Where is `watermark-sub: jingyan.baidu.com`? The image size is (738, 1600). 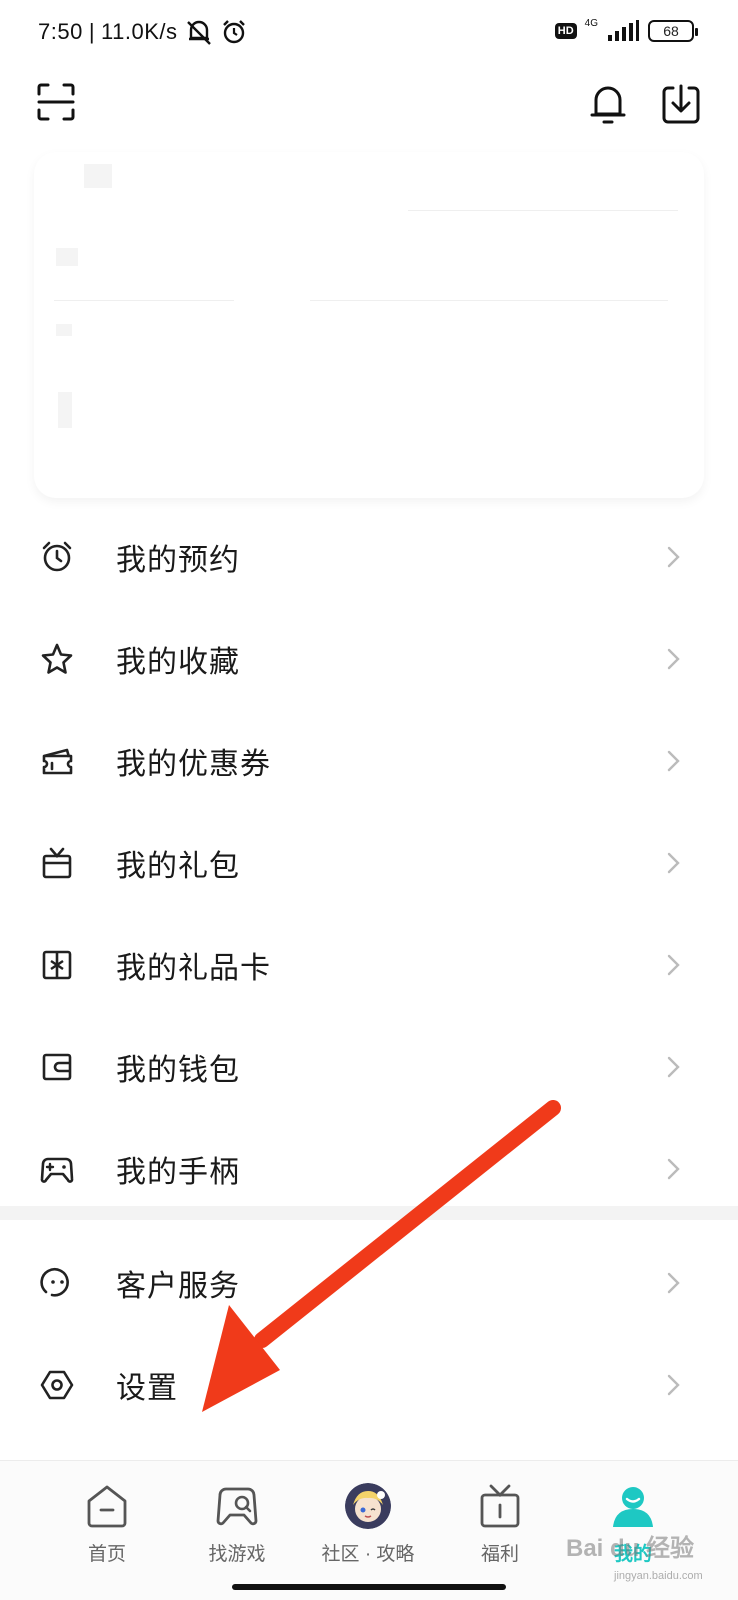 watermark-sub: jingyan.baidu.com is located at coordinates (658, 1576).